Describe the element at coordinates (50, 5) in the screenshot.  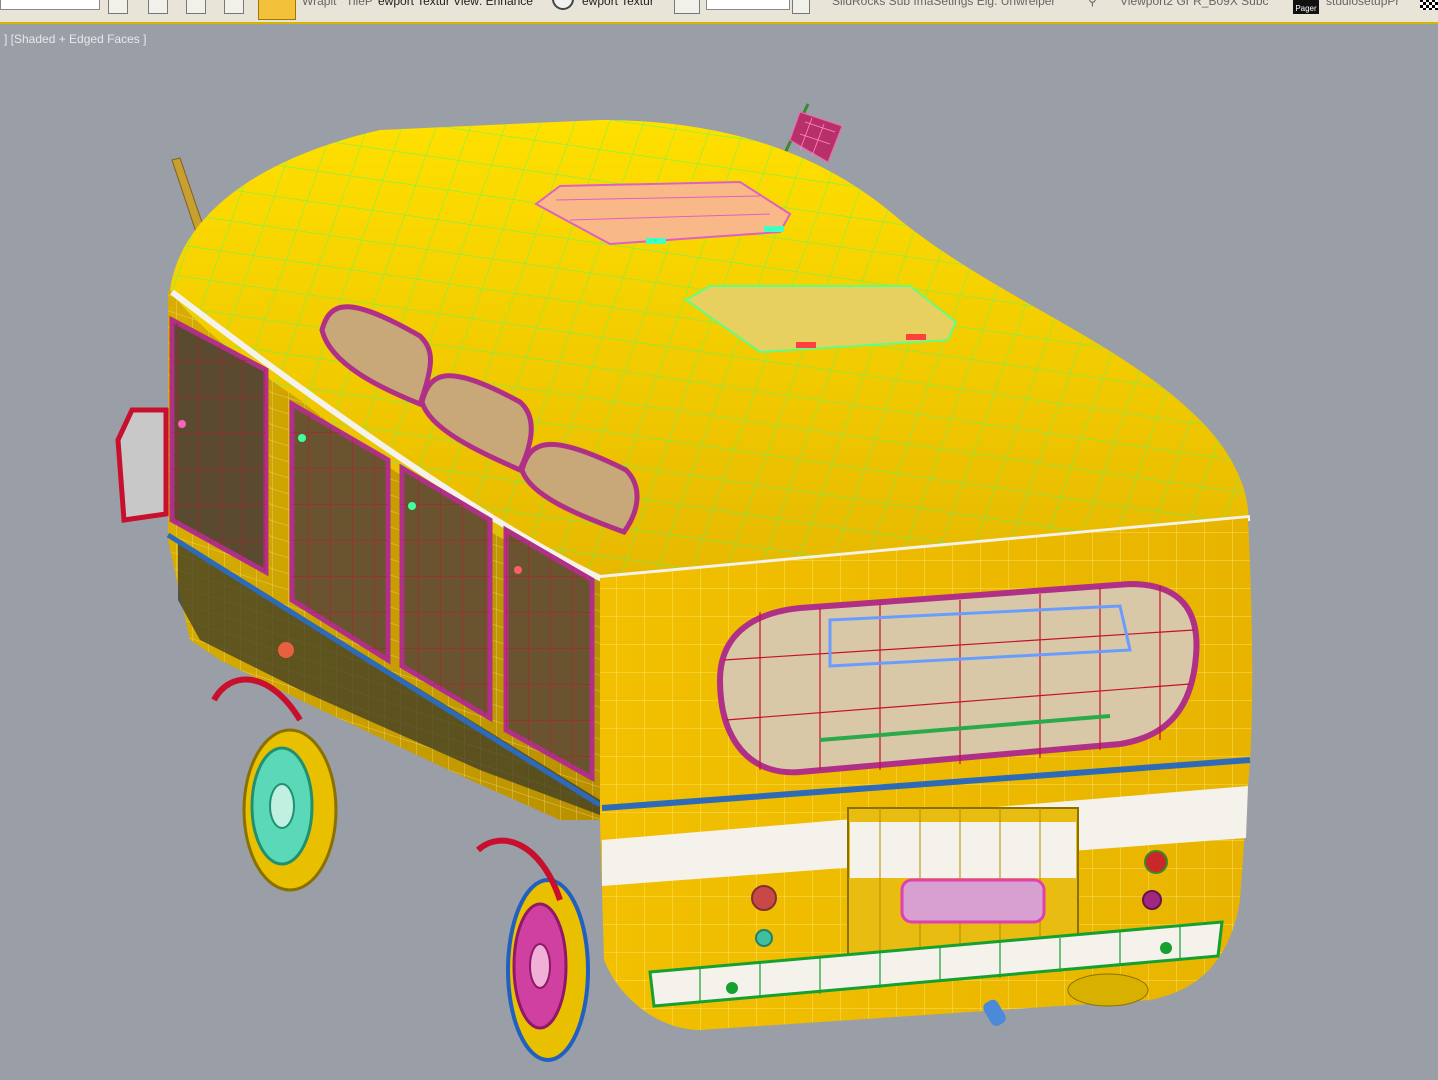
I see `name-field` at that location.